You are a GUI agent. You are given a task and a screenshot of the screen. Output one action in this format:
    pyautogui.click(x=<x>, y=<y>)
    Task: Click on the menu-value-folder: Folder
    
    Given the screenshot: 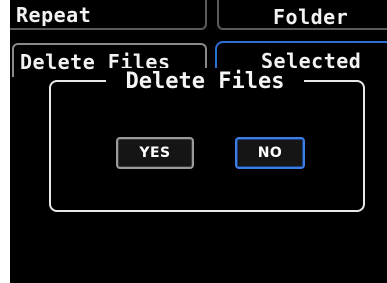 What is the action you would take?
    pyautogui.click(x=302, y=15)
    